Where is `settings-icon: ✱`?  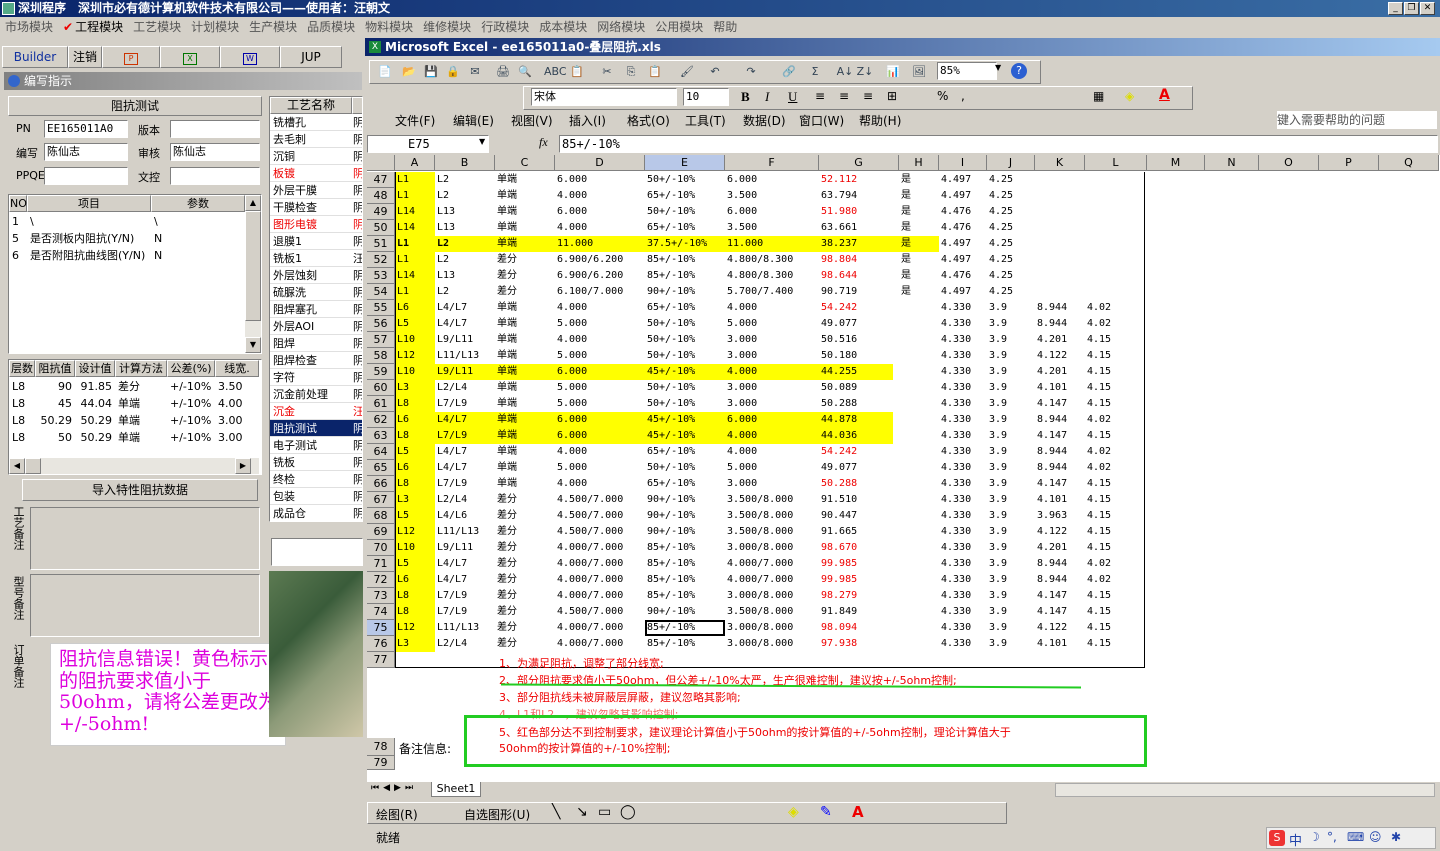 settings-icon: ✱ is located at coordinates (1396, 837).